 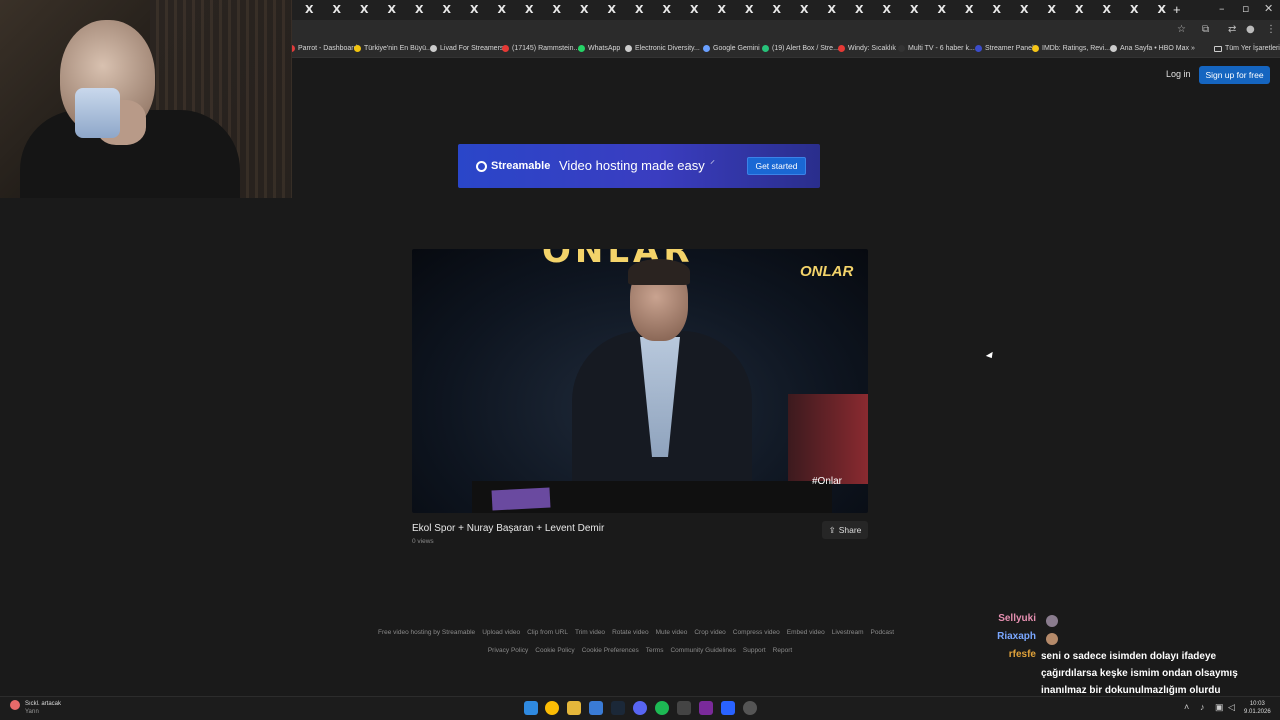 I want to click on bookmark-star-icon: ☆, so click(x=1181, y=29).